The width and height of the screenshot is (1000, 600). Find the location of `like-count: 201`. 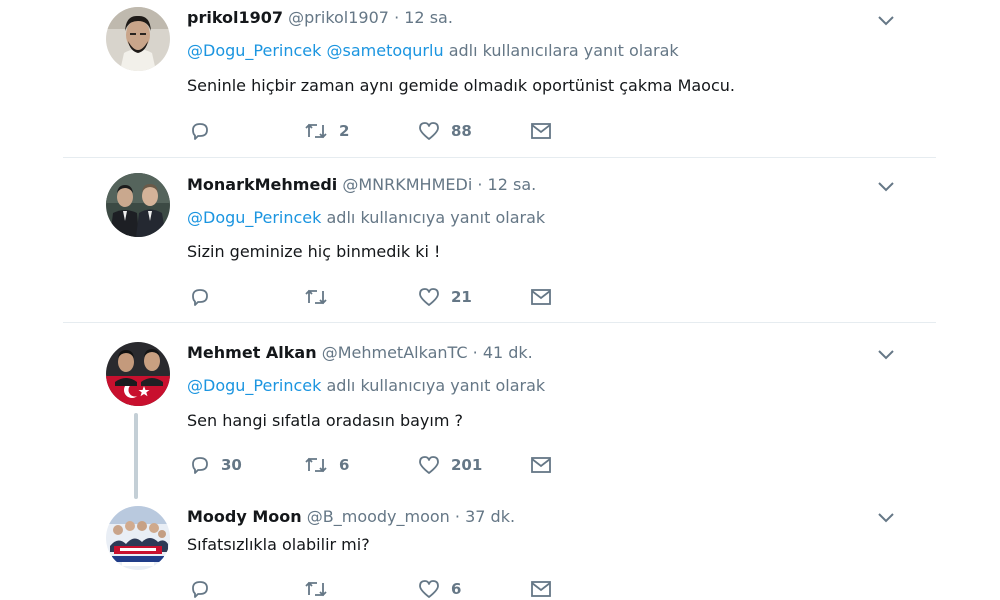

like-count: 201 is located at coordinates (467, 465).